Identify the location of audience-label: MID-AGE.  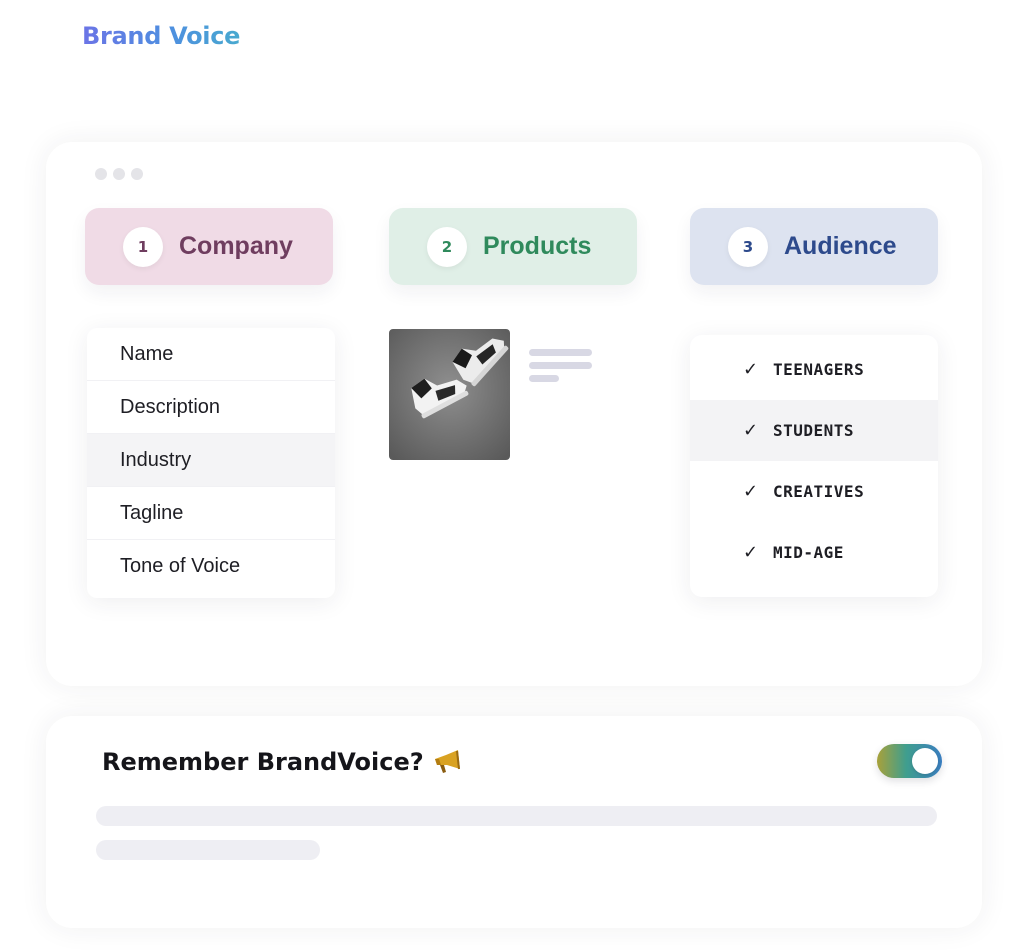
(808, 552).